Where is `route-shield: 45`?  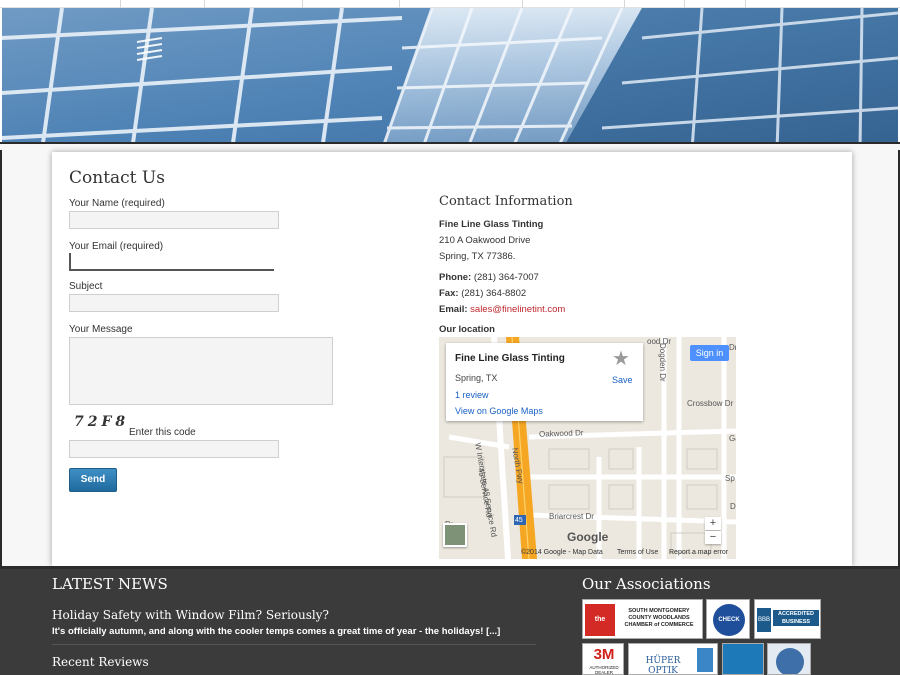 route-shield: 45 is located at coordinates (519, 520).